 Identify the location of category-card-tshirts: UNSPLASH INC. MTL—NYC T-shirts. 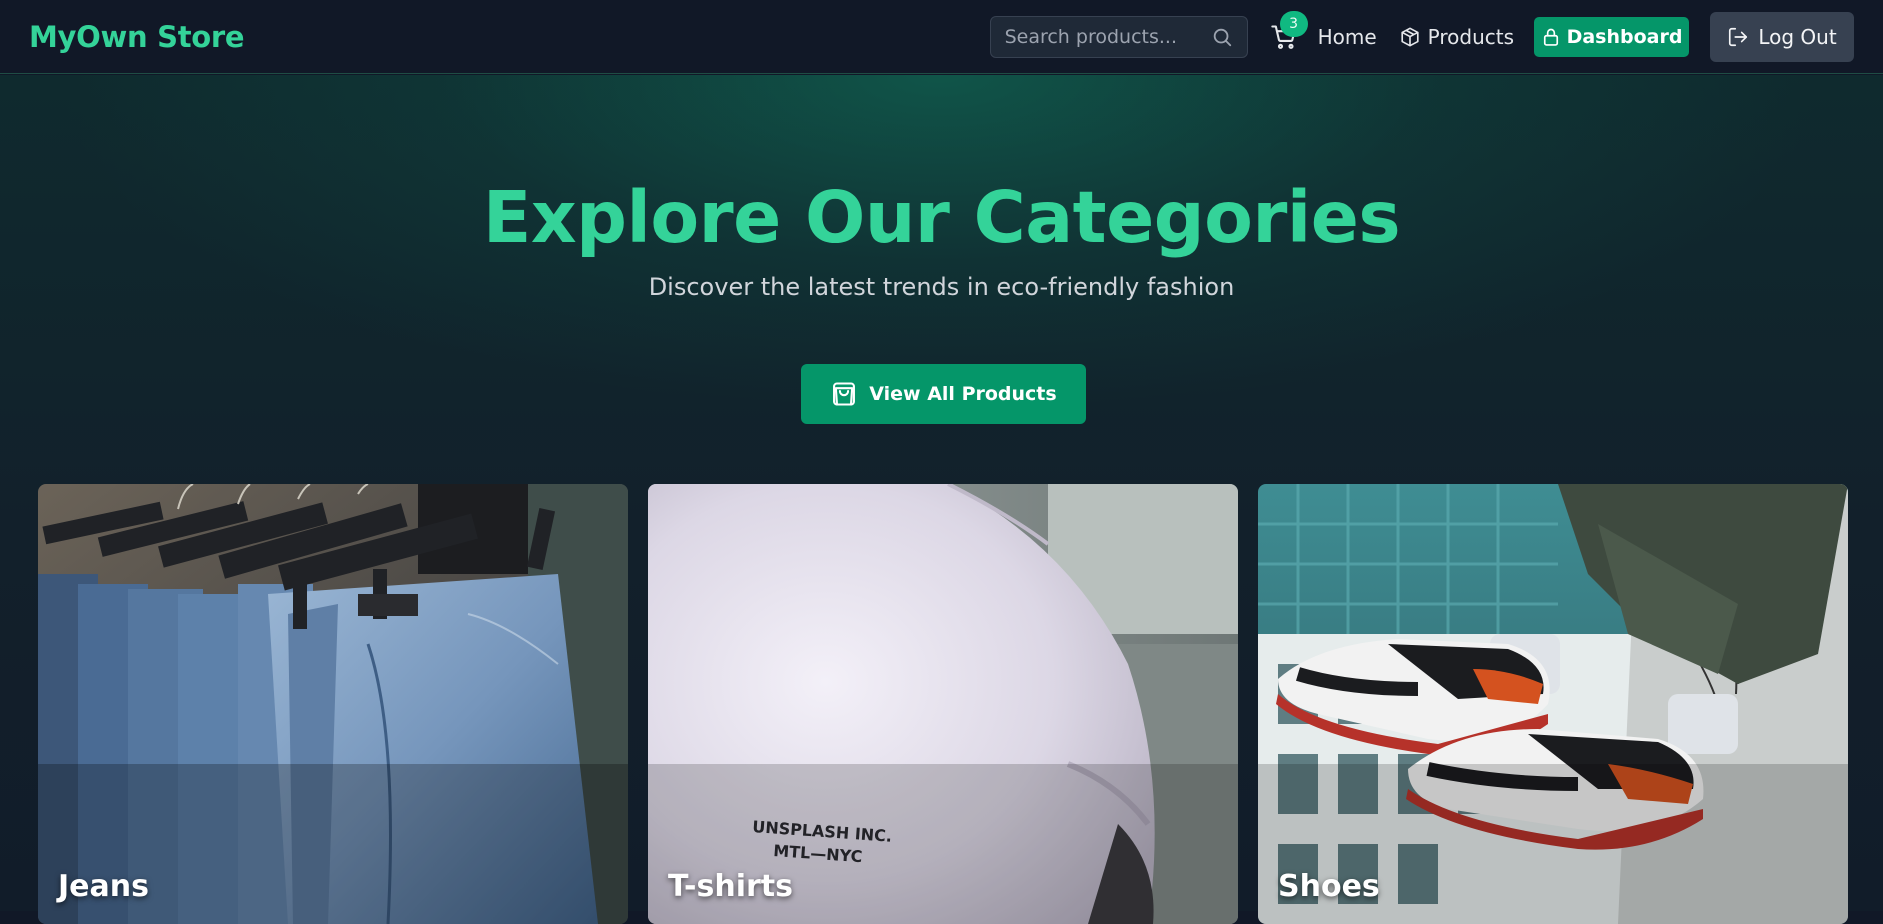
(943, 704).